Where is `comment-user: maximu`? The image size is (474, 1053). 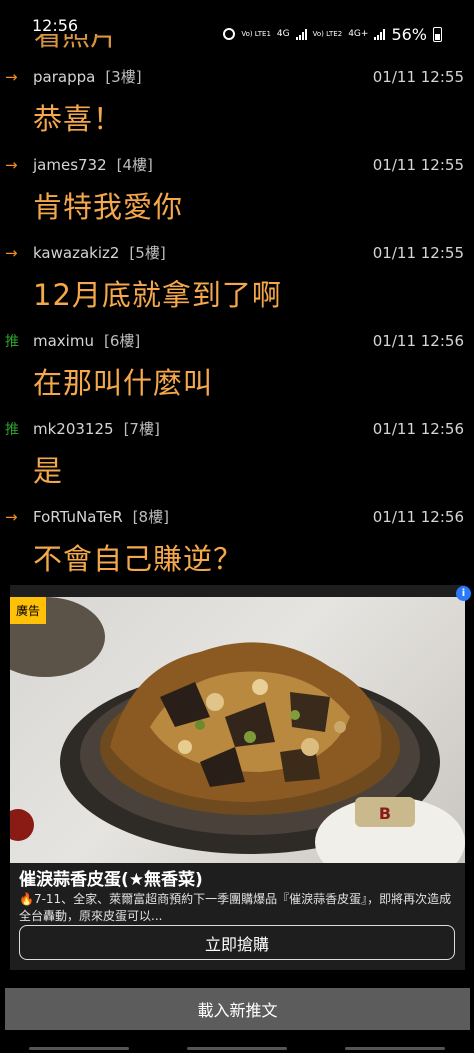 comment-user: maximu is located at coordinates (63, 341).